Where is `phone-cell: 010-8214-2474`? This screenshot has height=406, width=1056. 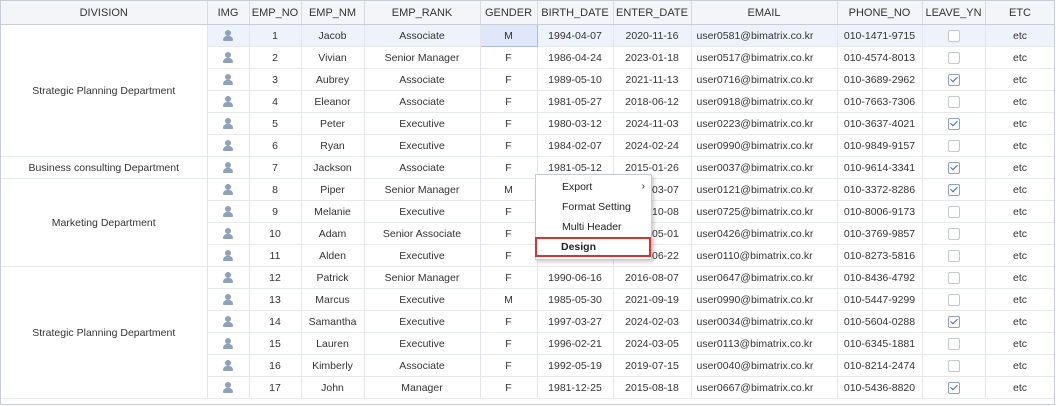
phone-cell: 010-8214-2474 is located at coordinates (880, 365).